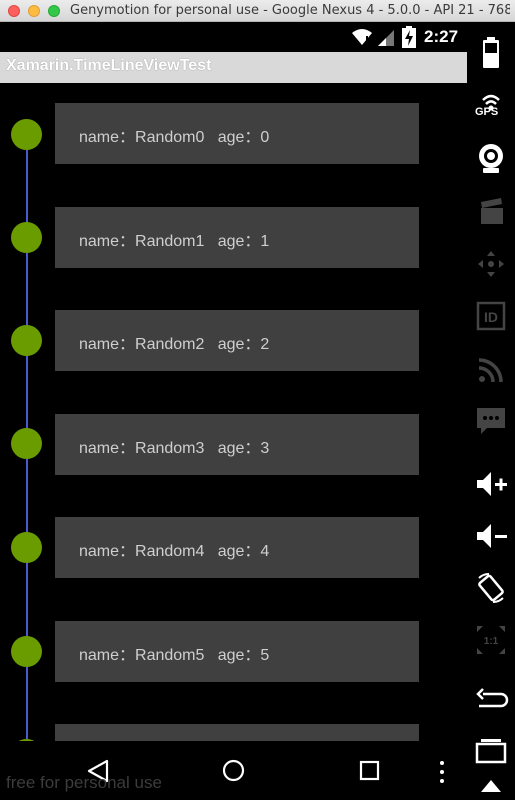  I want to click on scale-label: 1:1, so click(491, 641).